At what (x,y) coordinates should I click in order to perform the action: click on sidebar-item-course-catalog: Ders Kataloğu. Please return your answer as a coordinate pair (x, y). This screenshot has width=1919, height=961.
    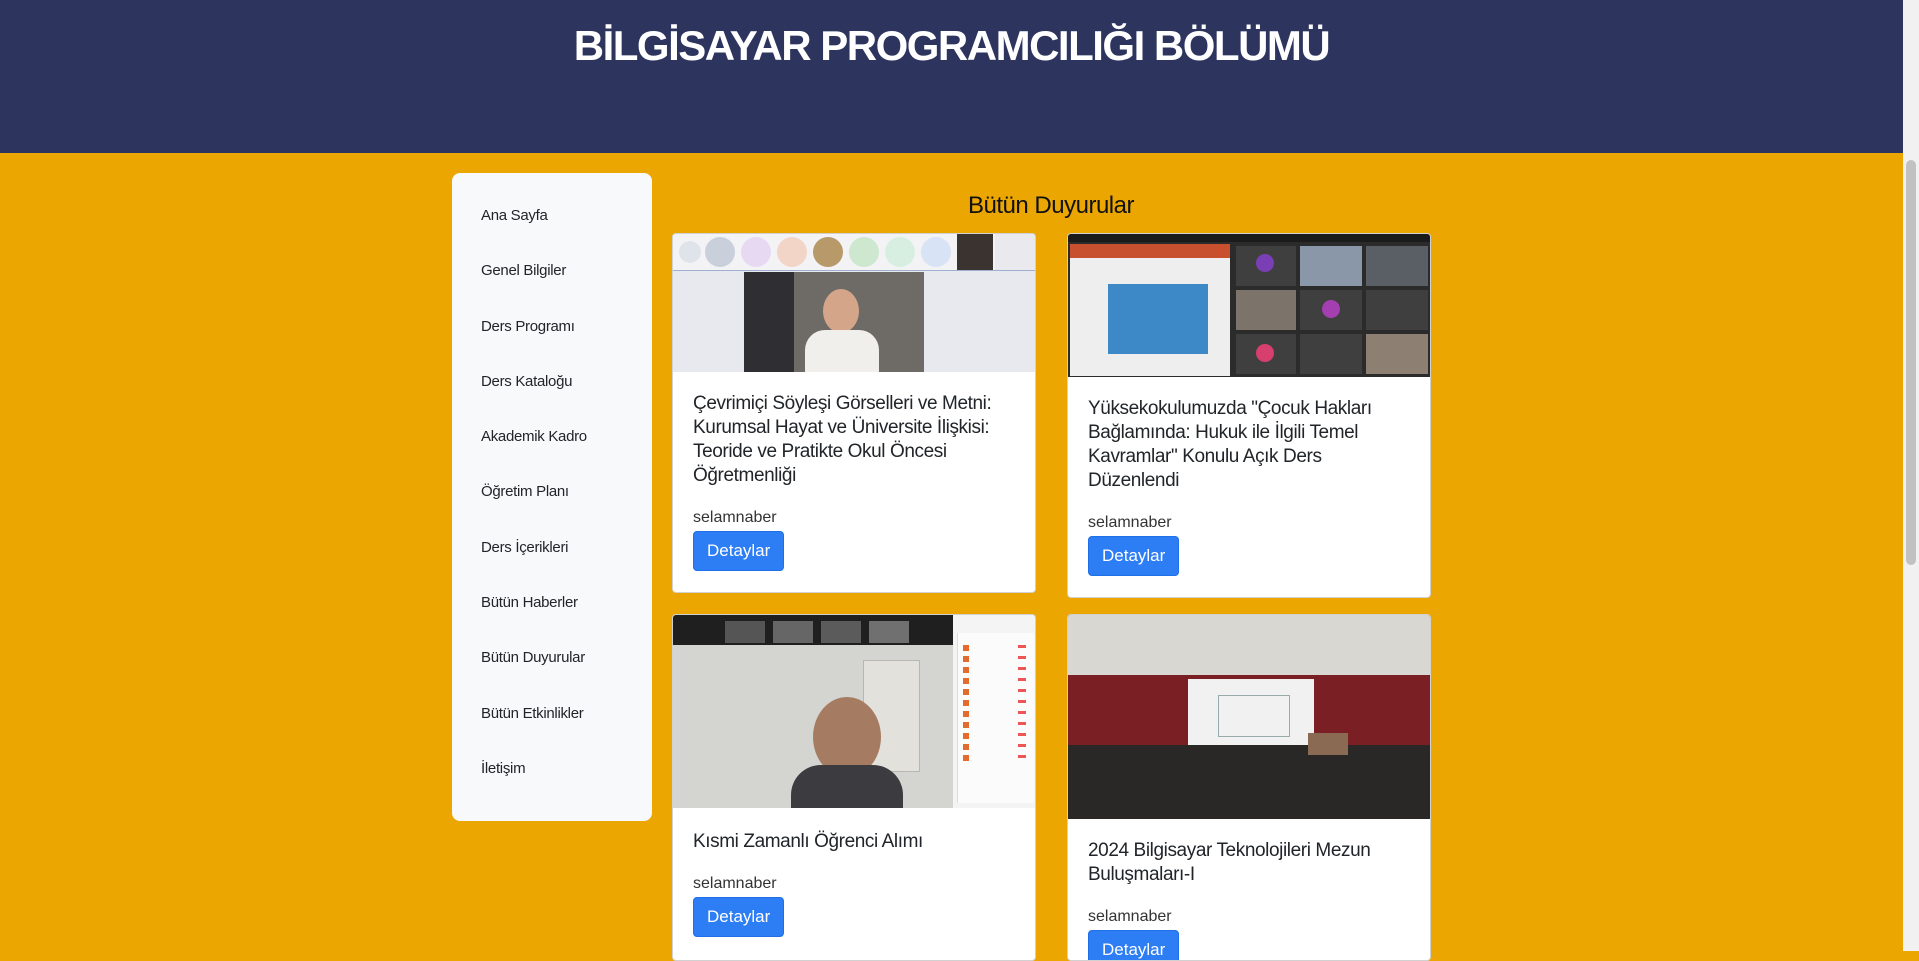
    Looking at the image, I should click on (552, 392).